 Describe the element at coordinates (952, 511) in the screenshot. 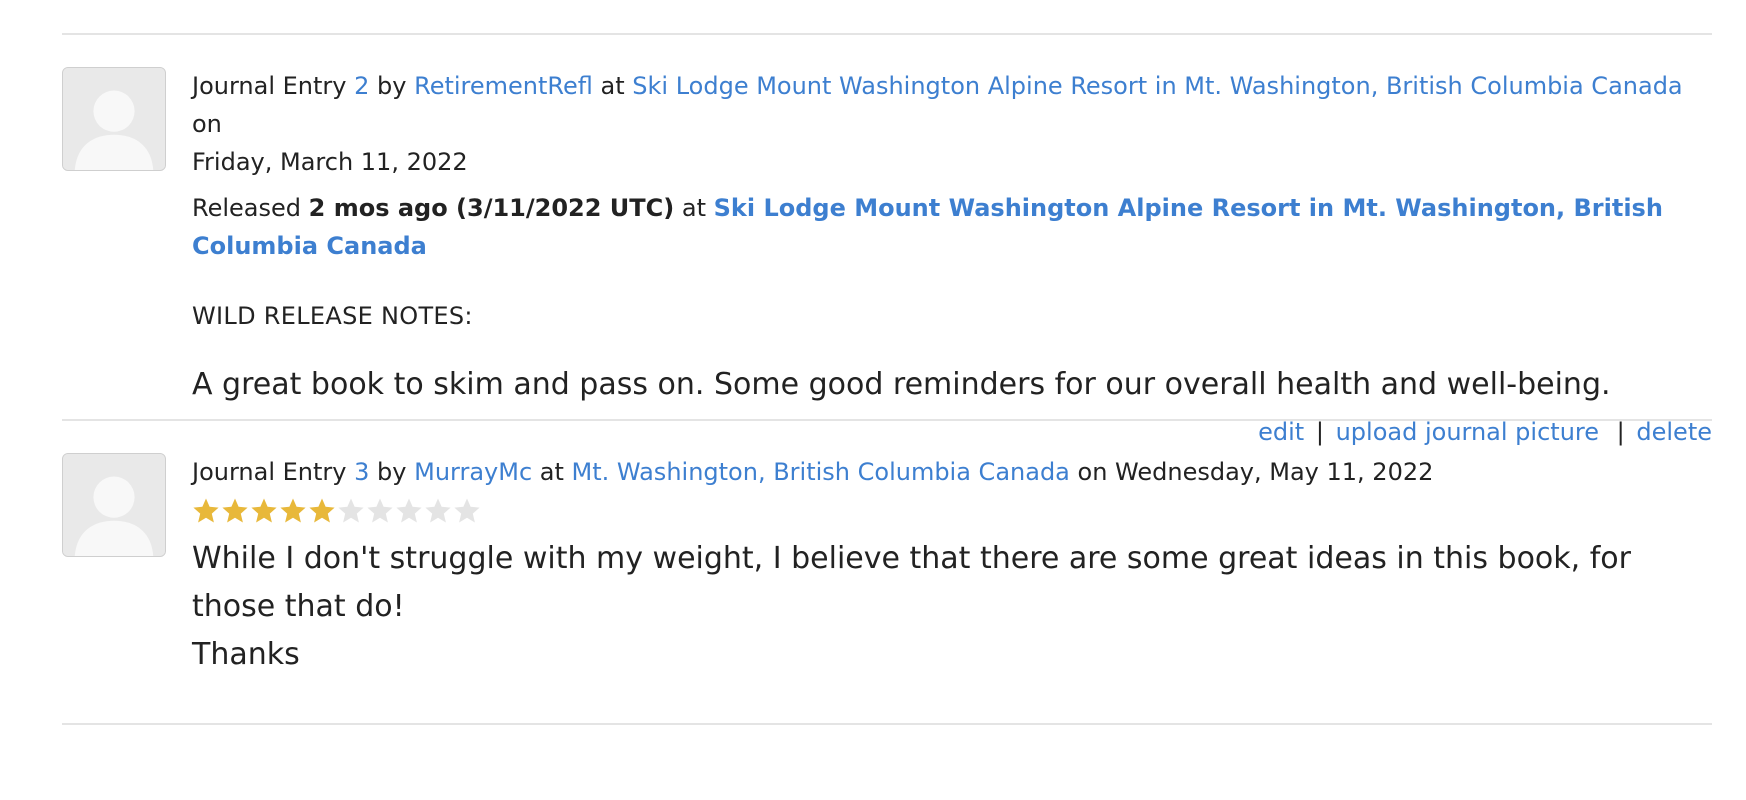

I see `star-rating` at that location.